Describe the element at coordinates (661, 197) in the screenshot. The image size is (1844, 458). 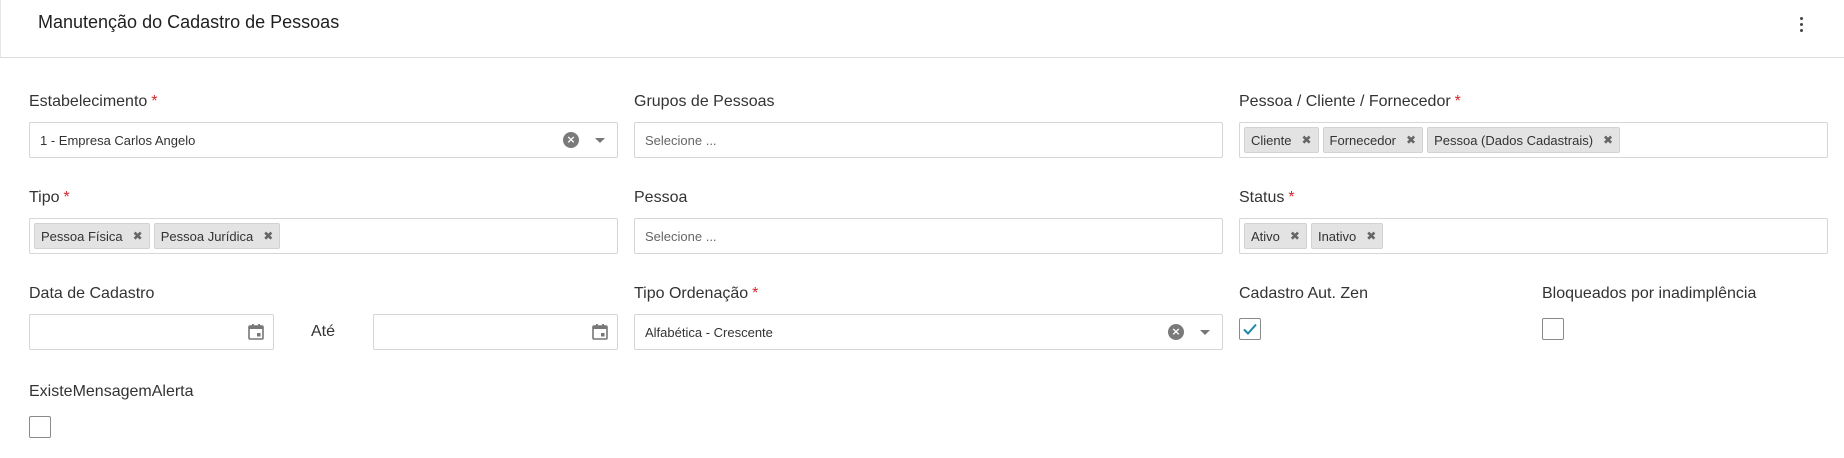
I see `pessoa-label: Pessoa` at that location.